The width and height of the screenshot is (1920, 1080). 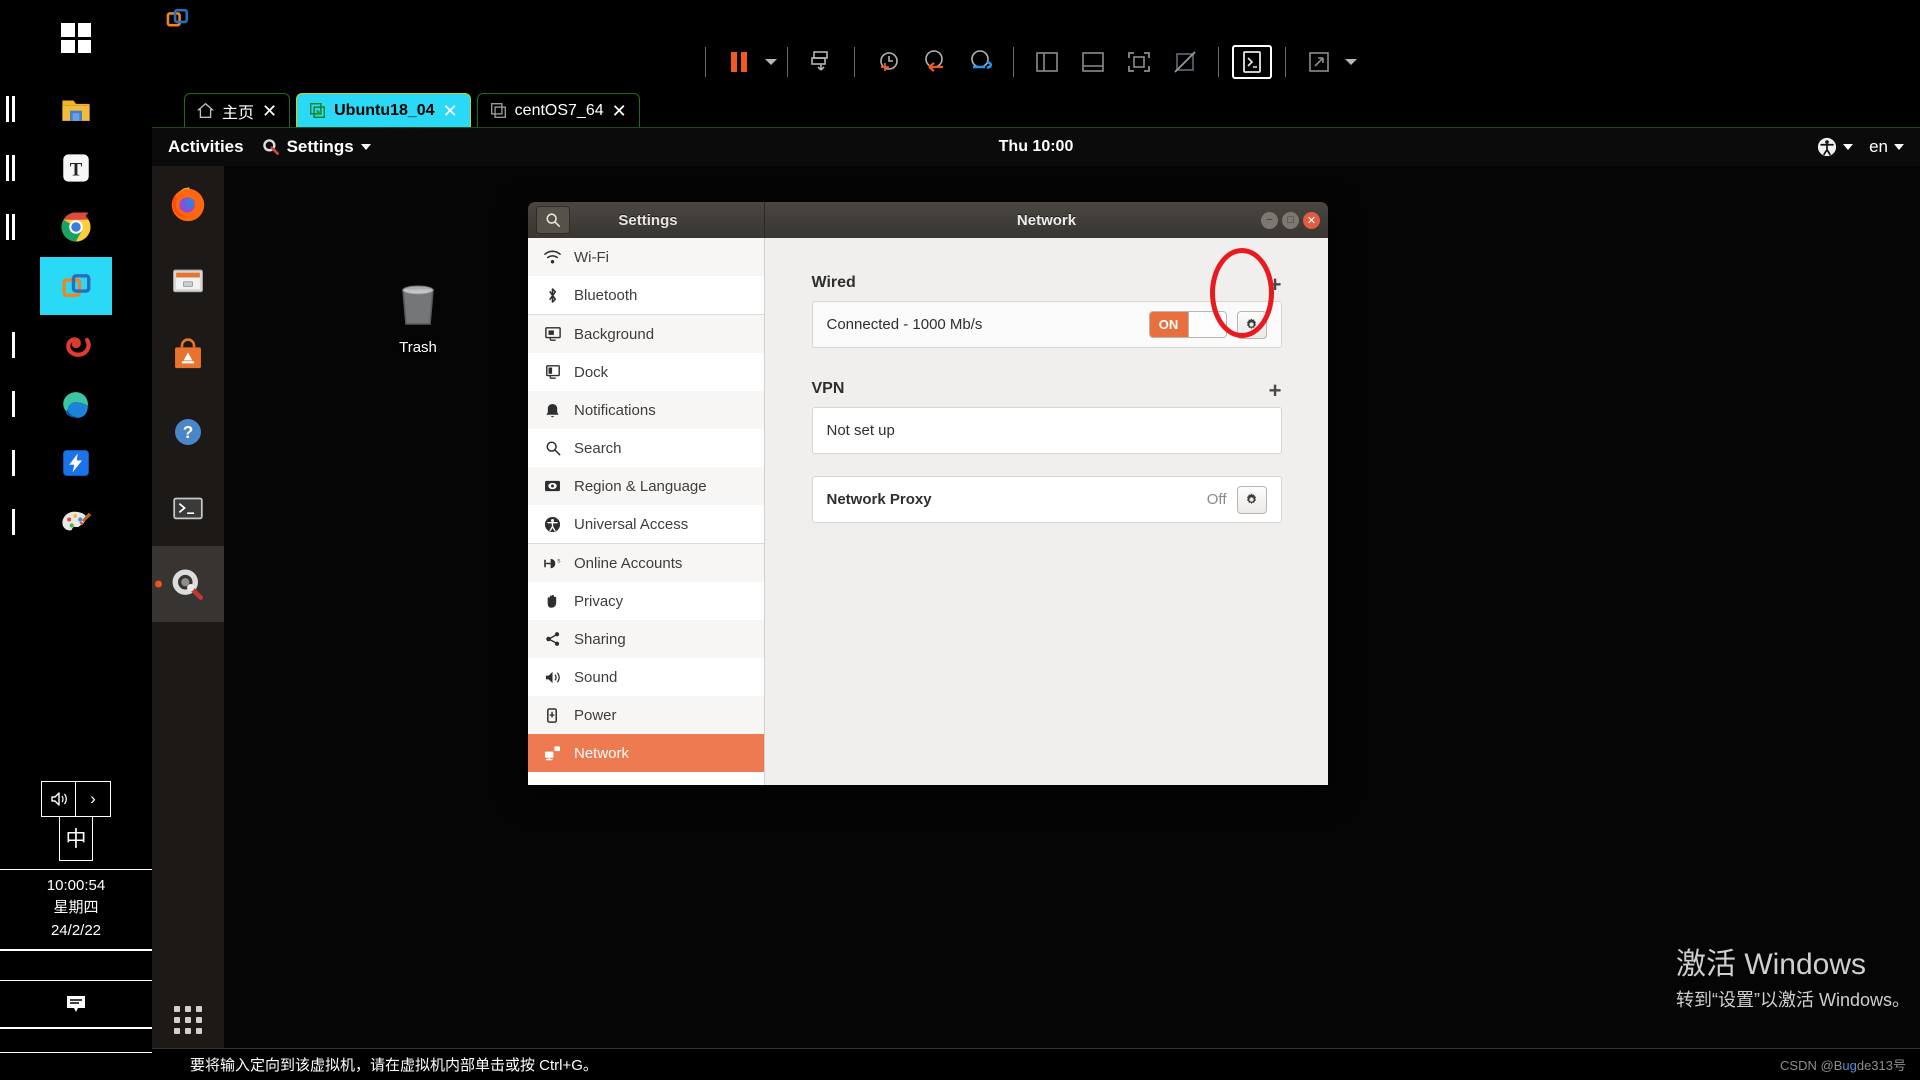 I want to click on tab-home: 主页 ✕, so click(x=237, y=110).